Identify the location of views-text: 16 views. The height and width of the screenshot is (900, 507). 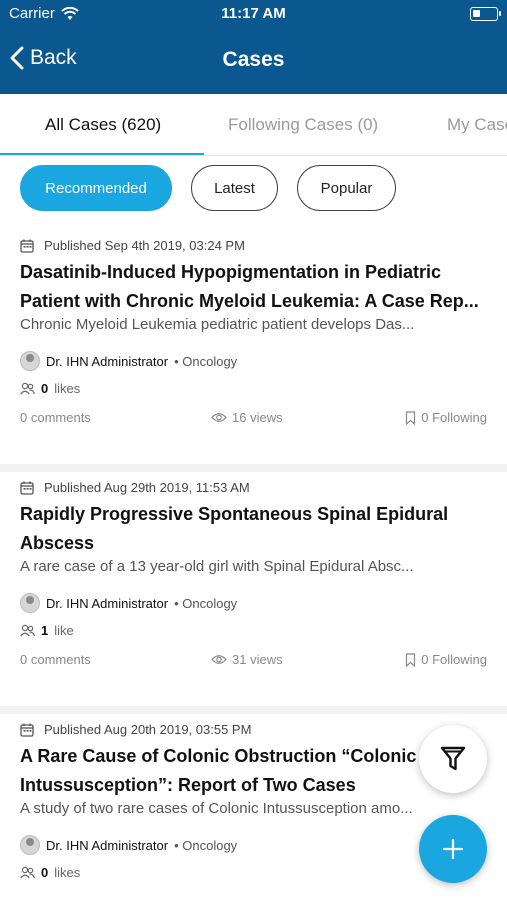
(257, 417).